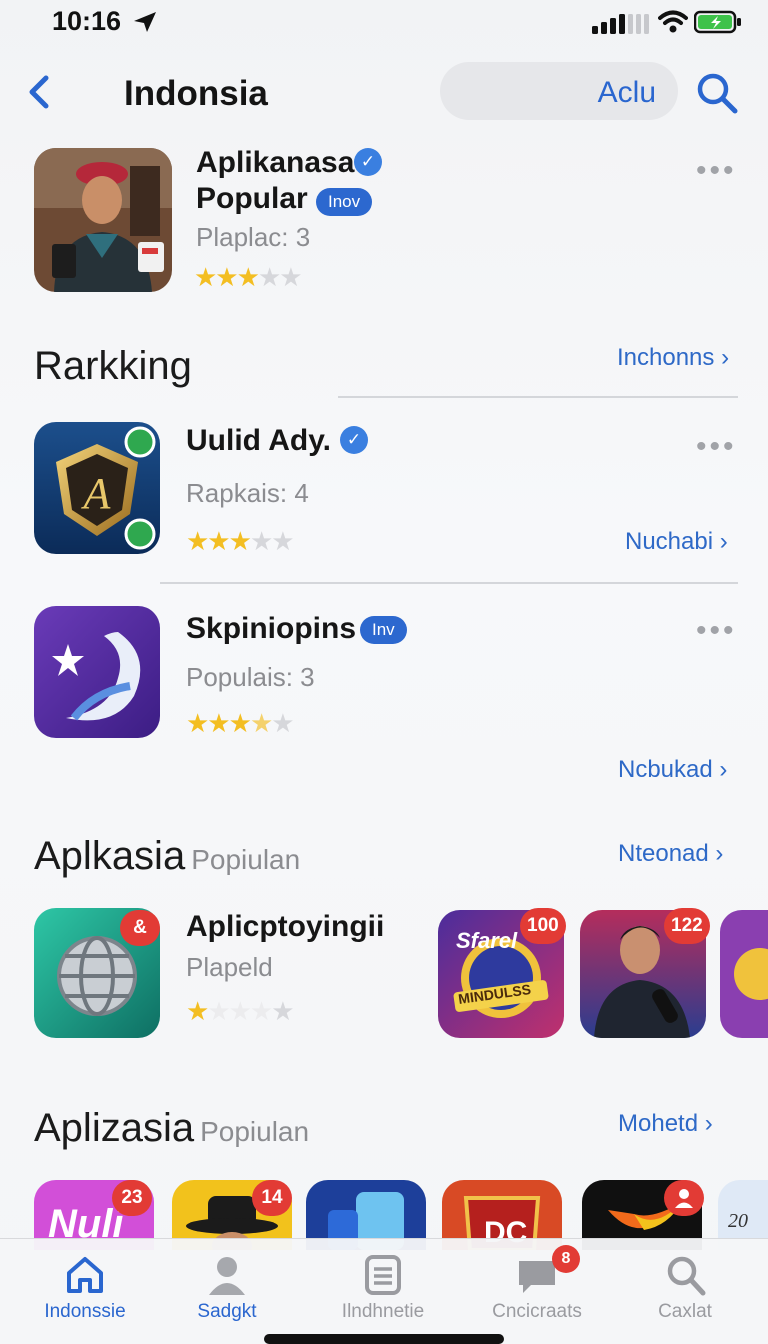 Image resolution: width=768 pixels, height=1344 pixels. I want to click on ranking-item-1-link-label: Nuchabi, so click(669, 541).